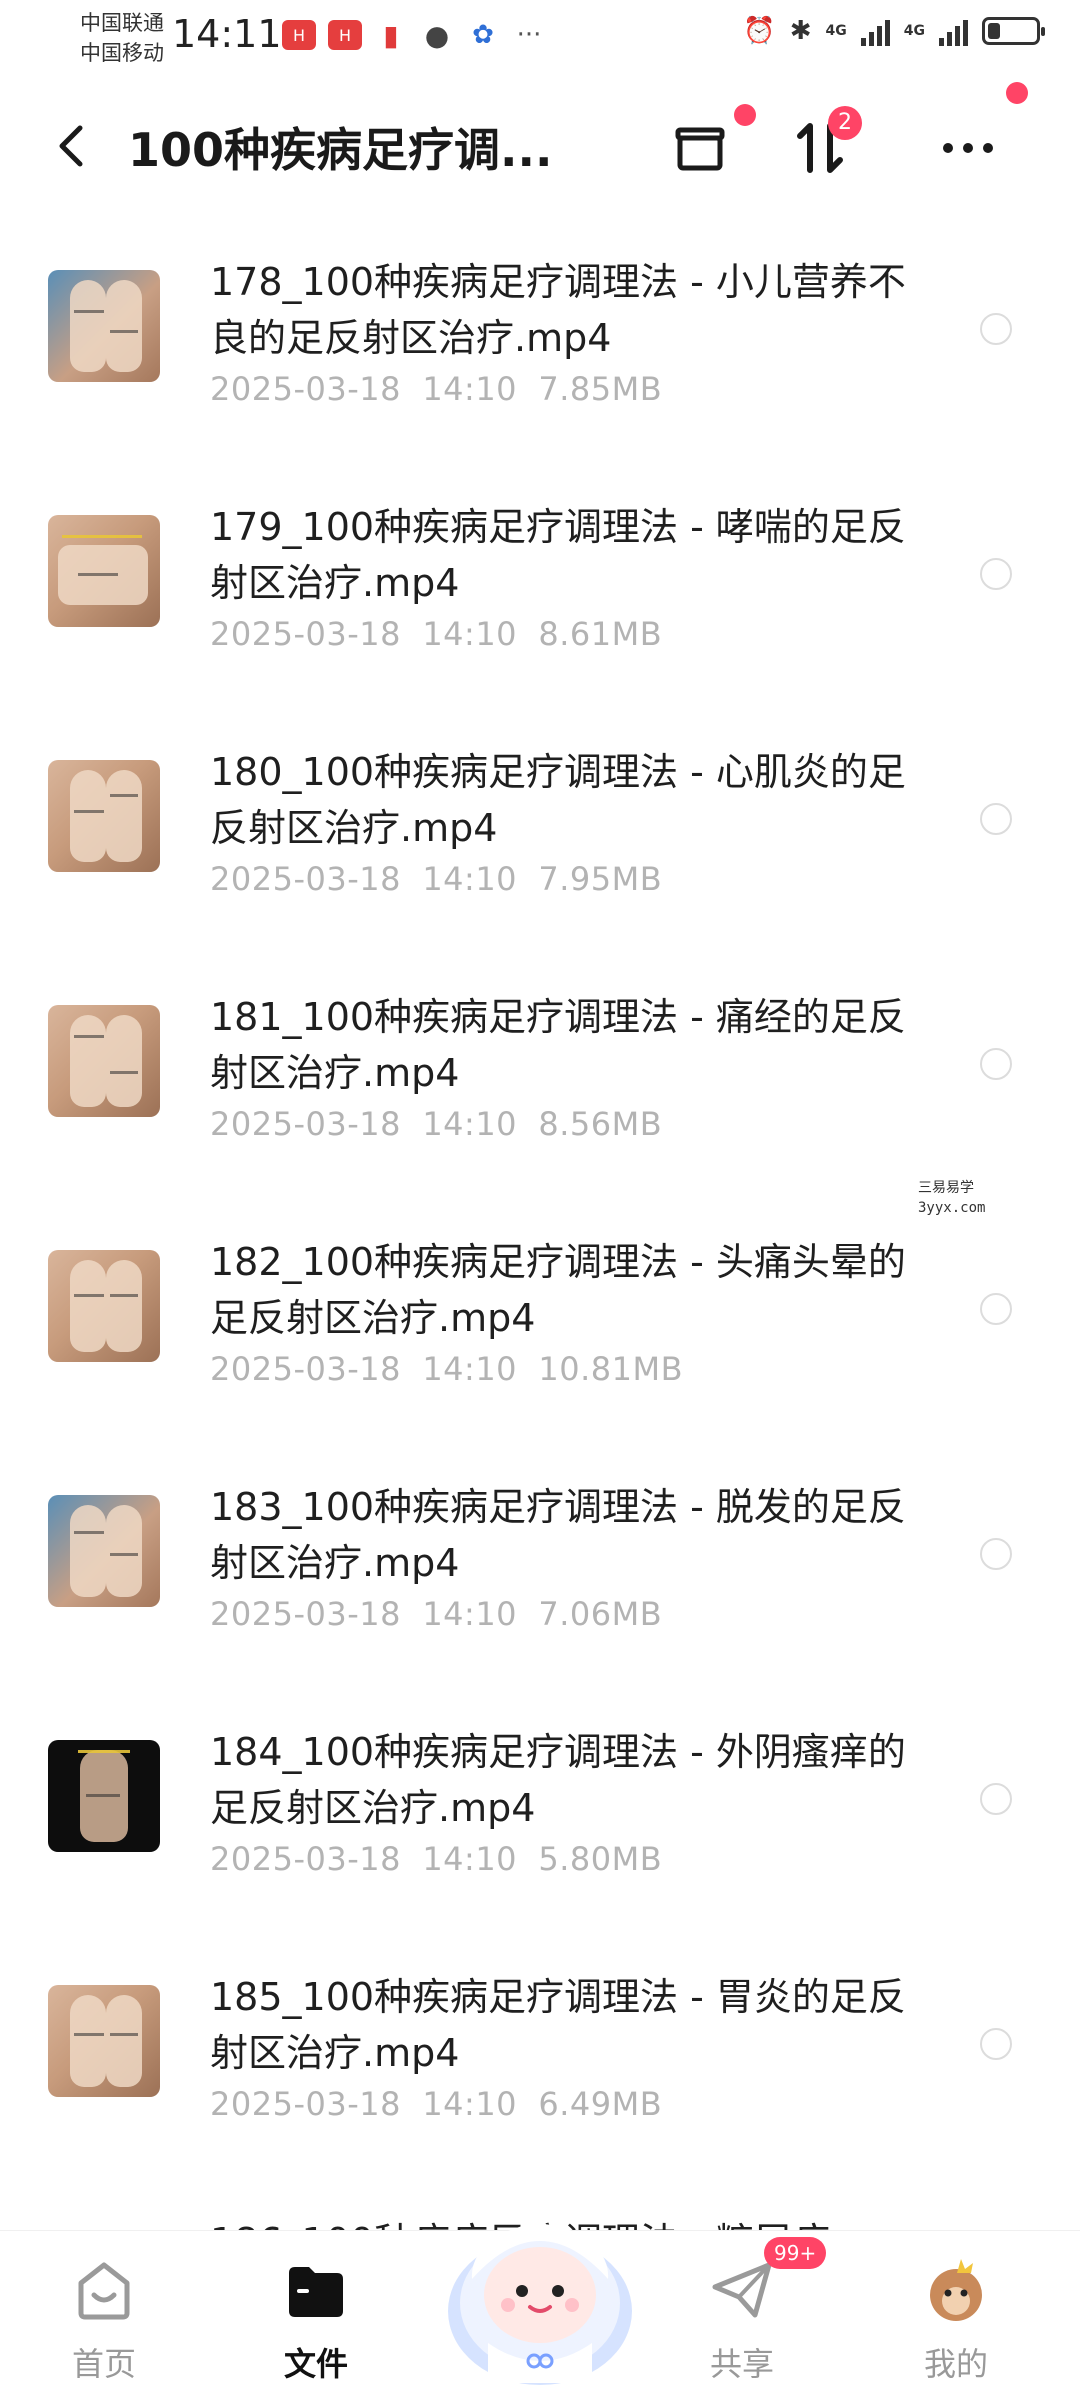 This screenshot has width=1080, height=2400. What do you see at coordinates (122, 23) in the screenshot?
I see `carrier-1: 中国联通` at bounding box center [122, 23].